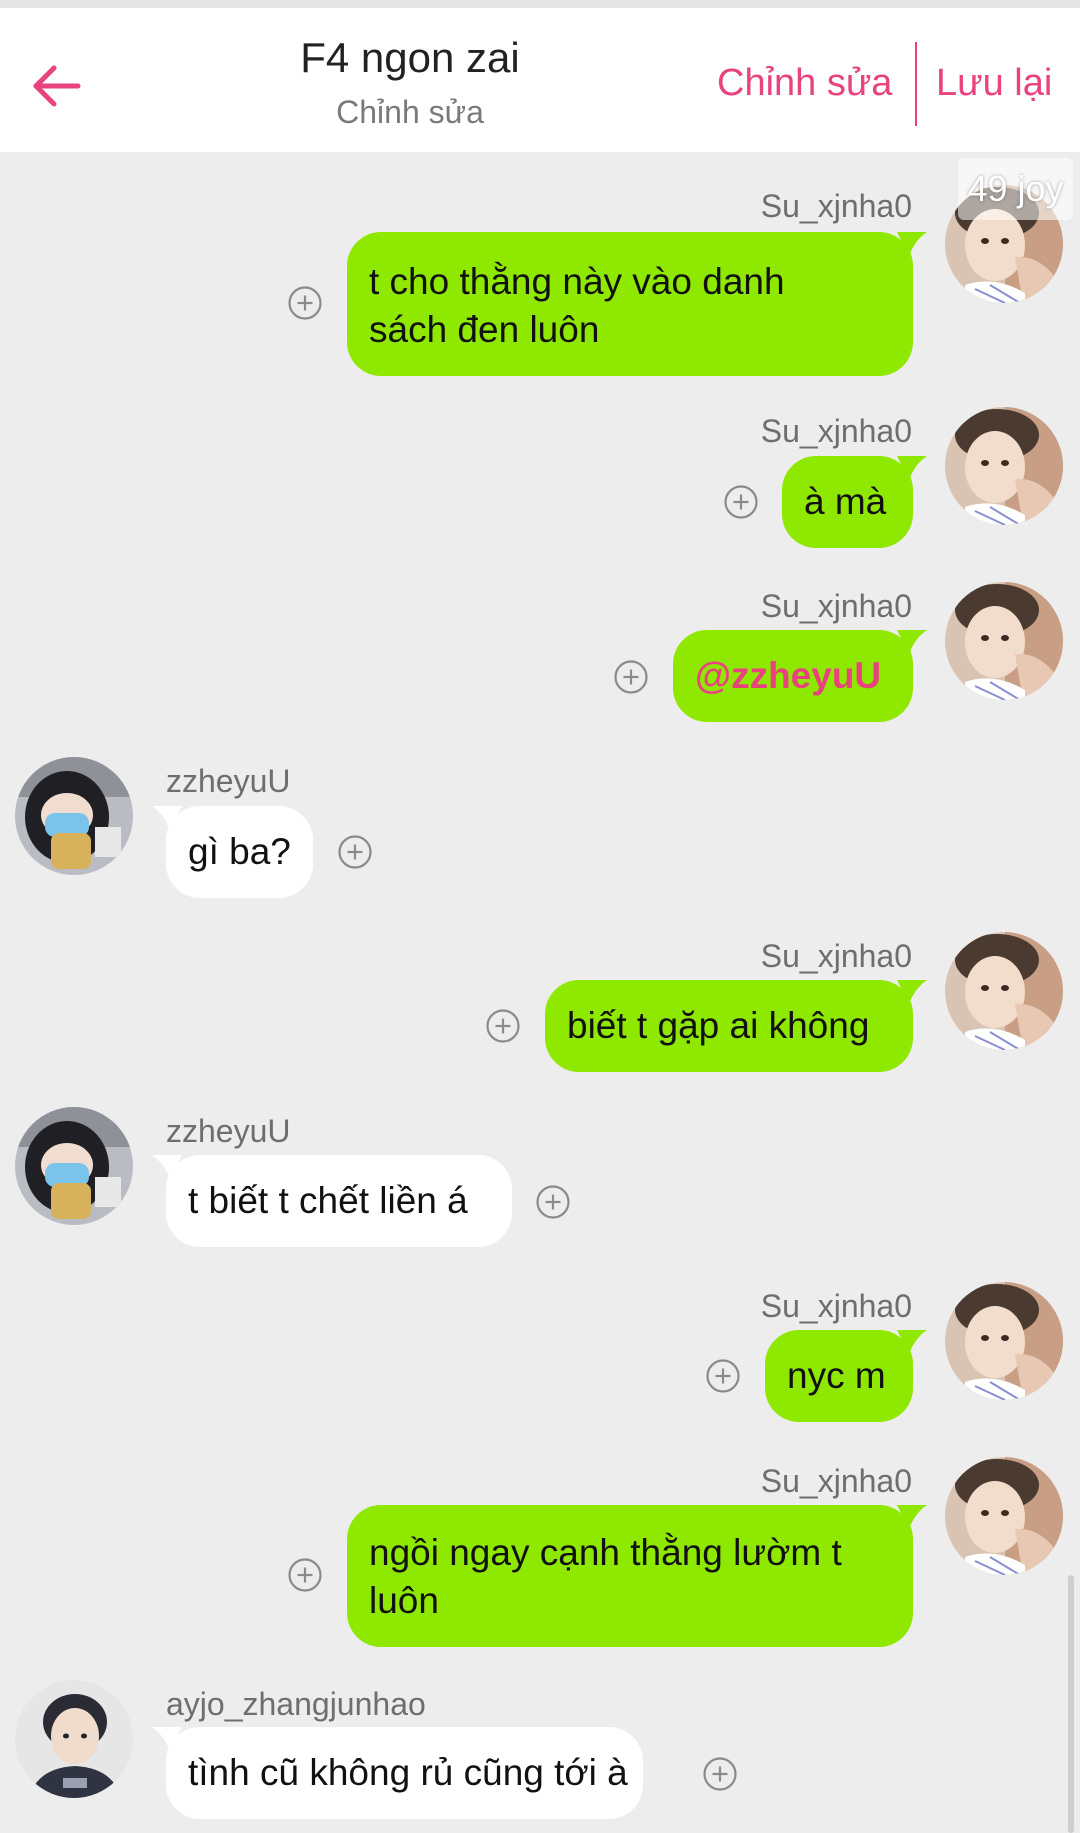  I want to click on page-title: F4 ngon zai, so click(410, 57).